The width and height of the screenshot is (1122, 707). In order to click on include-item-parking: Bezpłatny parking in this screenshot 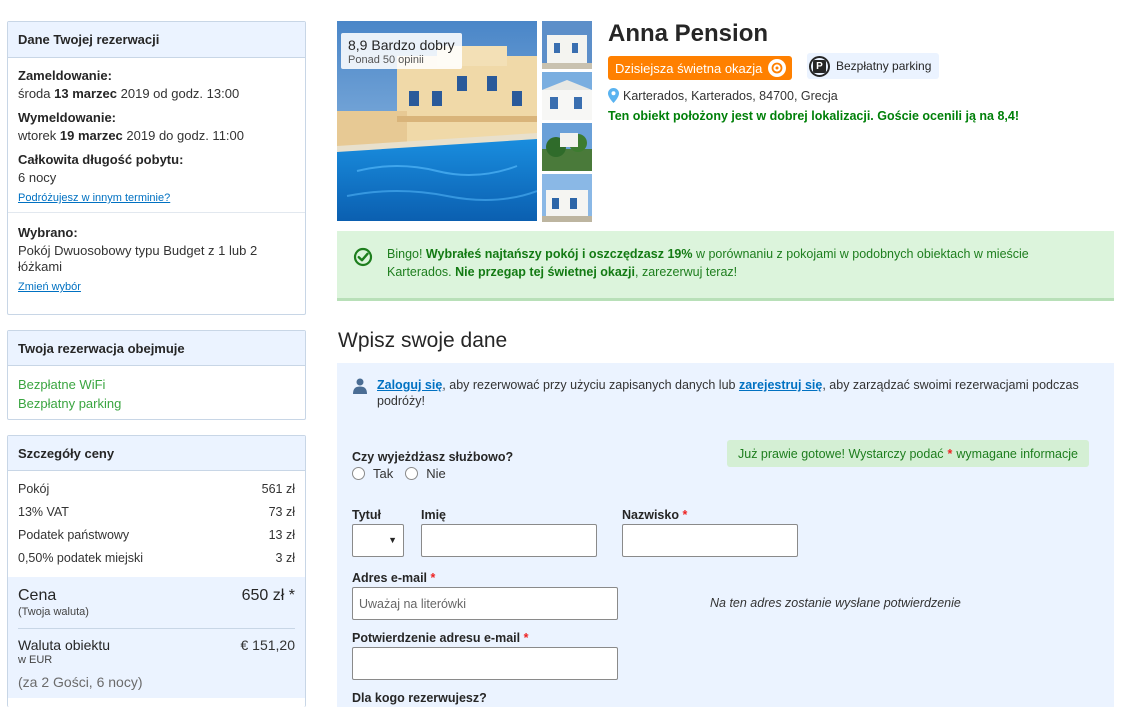, I will do `click(70, 403)`.